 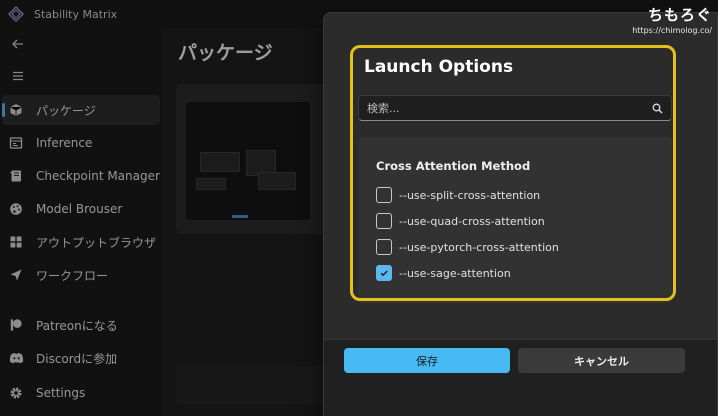 What do you see at coordinates (455, 273) in the screenshot?
I see `option-label: --use-sage-attention` at bounding box center [455, 273].